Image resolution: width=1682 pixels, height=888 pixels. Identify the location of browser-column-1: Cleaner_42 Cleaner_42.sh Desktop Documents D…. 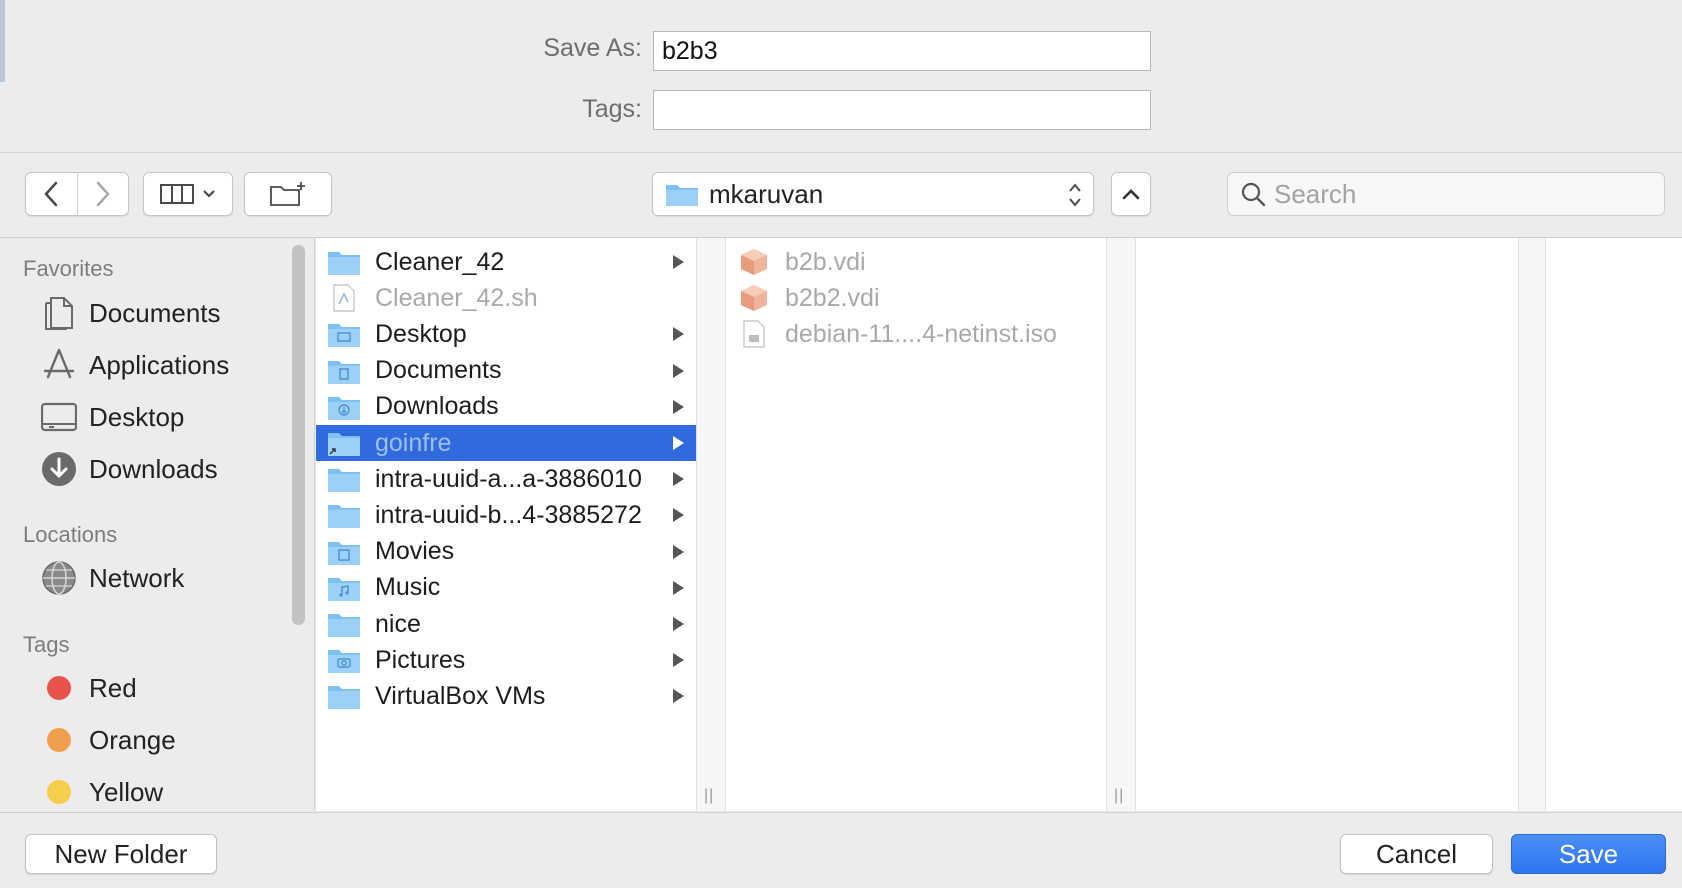
(506, 524).